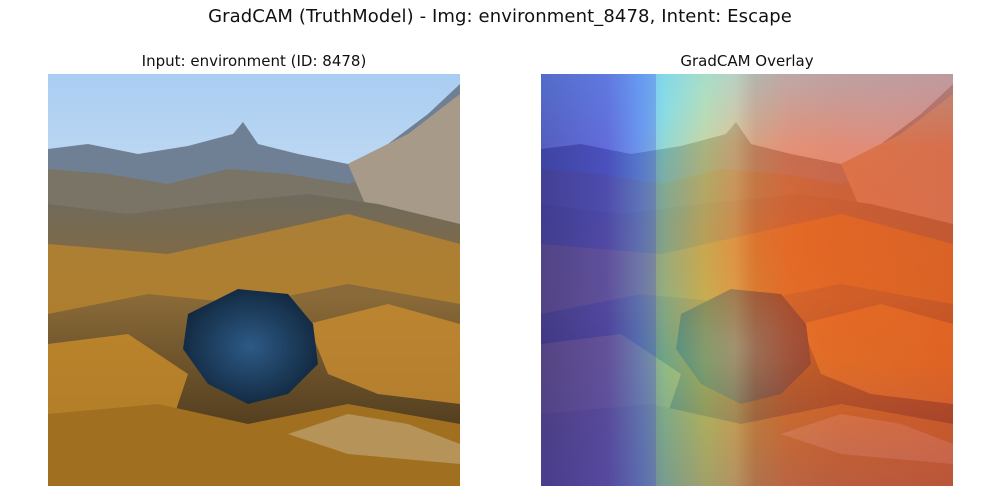  What do you see at coordinates (254, 61) in the screenshot?
I see `input-panel-title: Input: environment (ID: 8478)` at bounding box center [254, 61].